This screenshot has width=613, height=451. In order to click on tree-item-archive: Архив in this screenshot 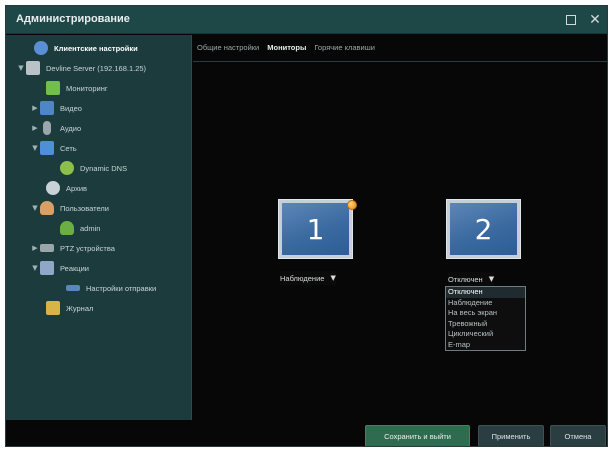, I will do `click(61, 188)`.